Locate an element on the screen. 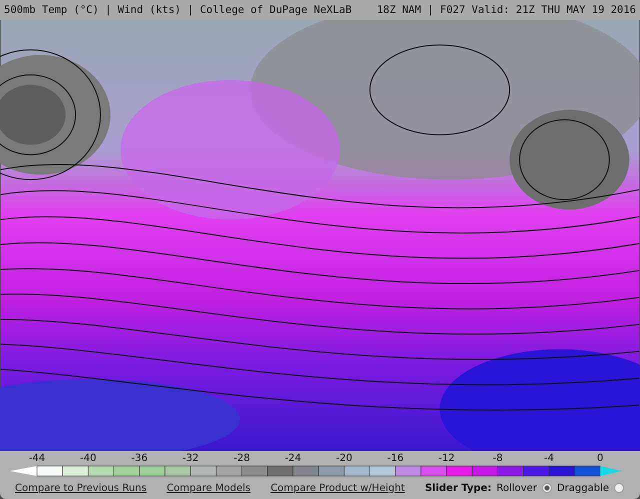 This screenshot has width=640, height=499. slider-option-label: Draggable is located at coordinates (582, 488).